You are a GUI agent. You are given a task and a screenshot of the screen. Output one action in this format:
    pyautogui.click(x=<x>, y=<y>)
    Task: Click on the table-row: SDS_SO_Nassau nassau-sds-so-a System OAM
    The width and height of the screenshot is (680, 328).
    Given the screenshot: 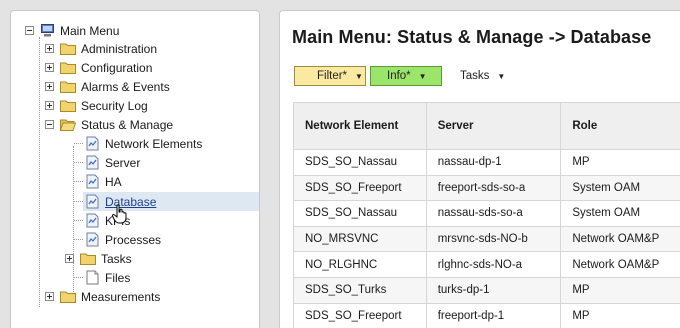 What is the action you would take?
    pyautogui.click(x=486, y=213)
    